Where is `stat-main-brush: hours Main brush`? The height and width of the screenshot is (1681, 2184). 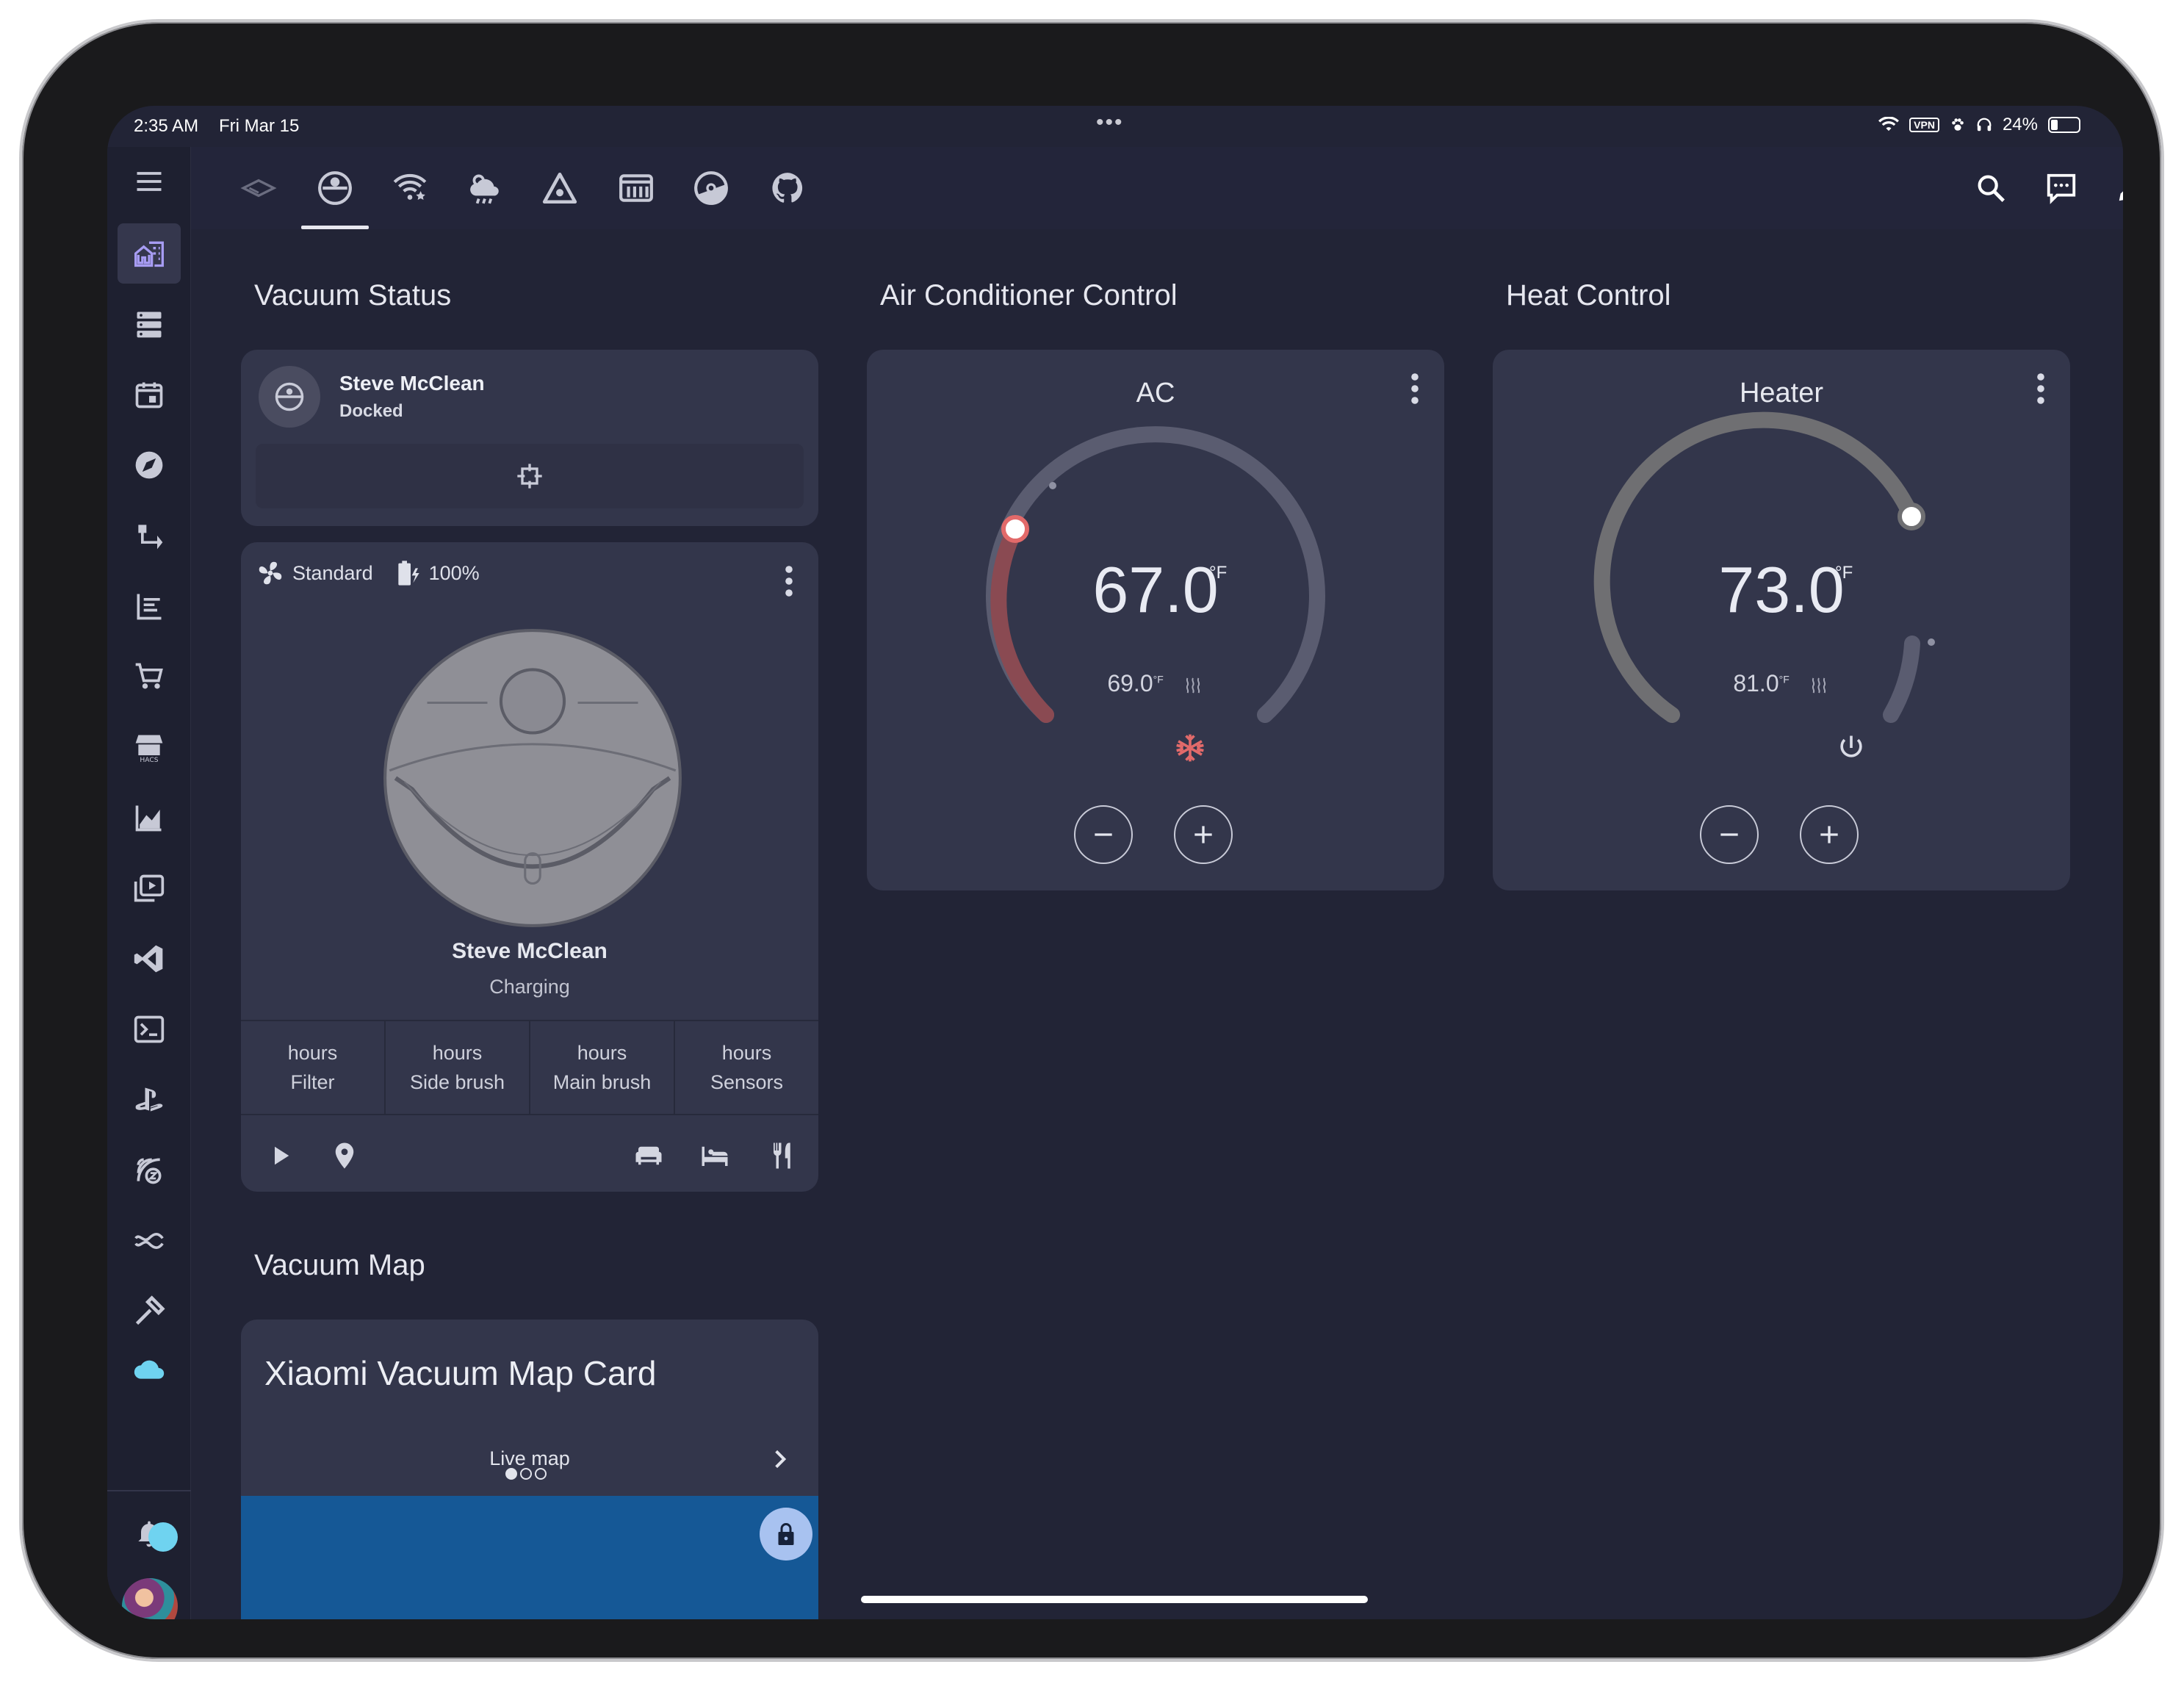
stat-main-brush: hours Main brush is located at coordinates (602, 1067).